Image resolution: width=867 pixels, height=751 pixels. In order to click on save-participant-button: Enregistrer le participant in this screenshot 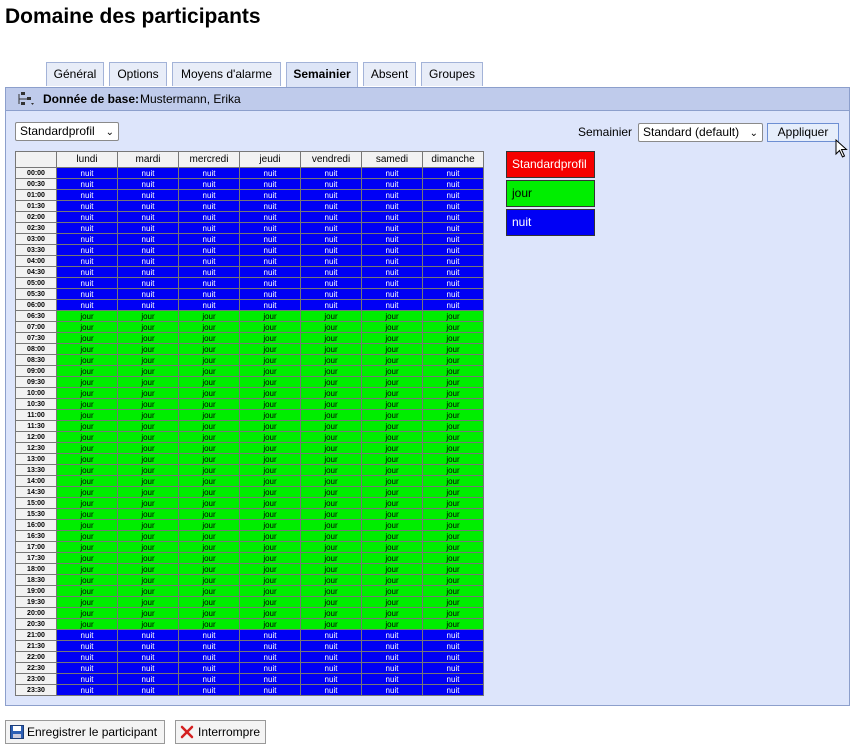, I will do `click(85, 732)`.